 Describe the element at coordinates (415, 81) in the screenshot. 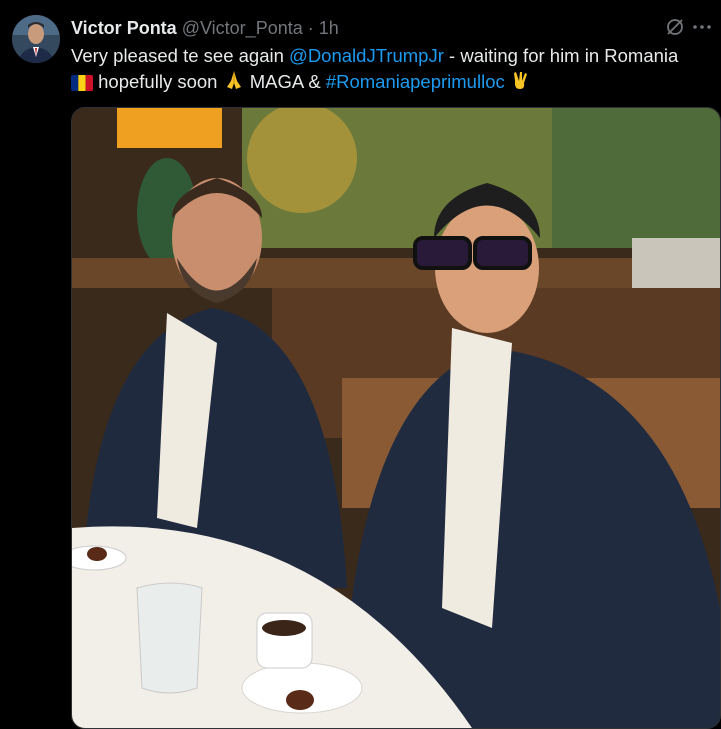

I see `hashtag-link: #Romaniapeprimulloc` at that location.